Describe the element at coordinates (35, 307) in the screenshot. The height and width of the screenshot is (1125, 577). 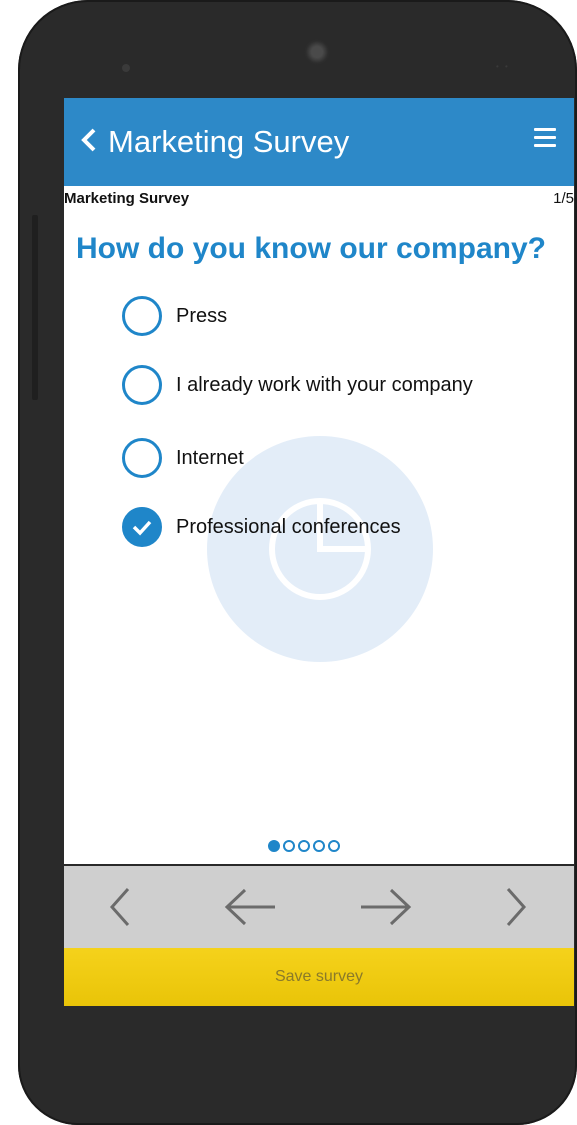
I see `side-volume-button` at that location.